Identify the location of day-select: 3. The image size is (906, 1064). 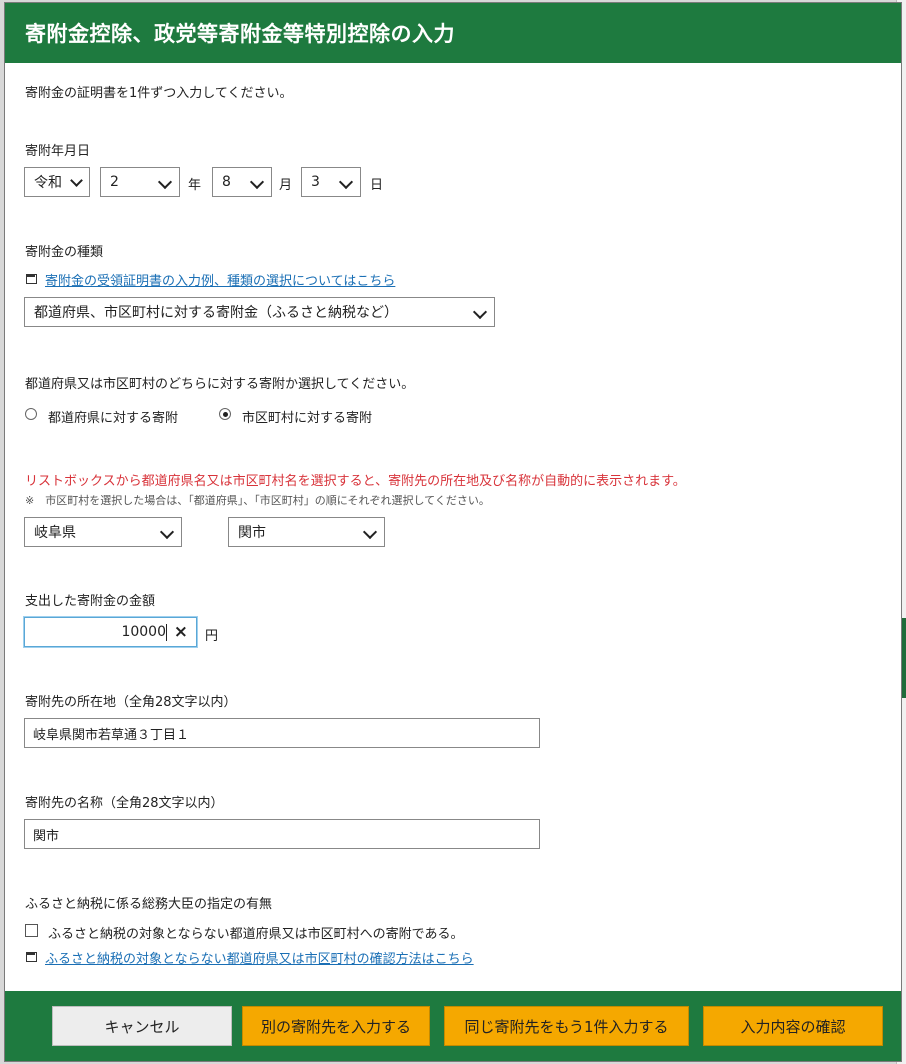
(331, 182).